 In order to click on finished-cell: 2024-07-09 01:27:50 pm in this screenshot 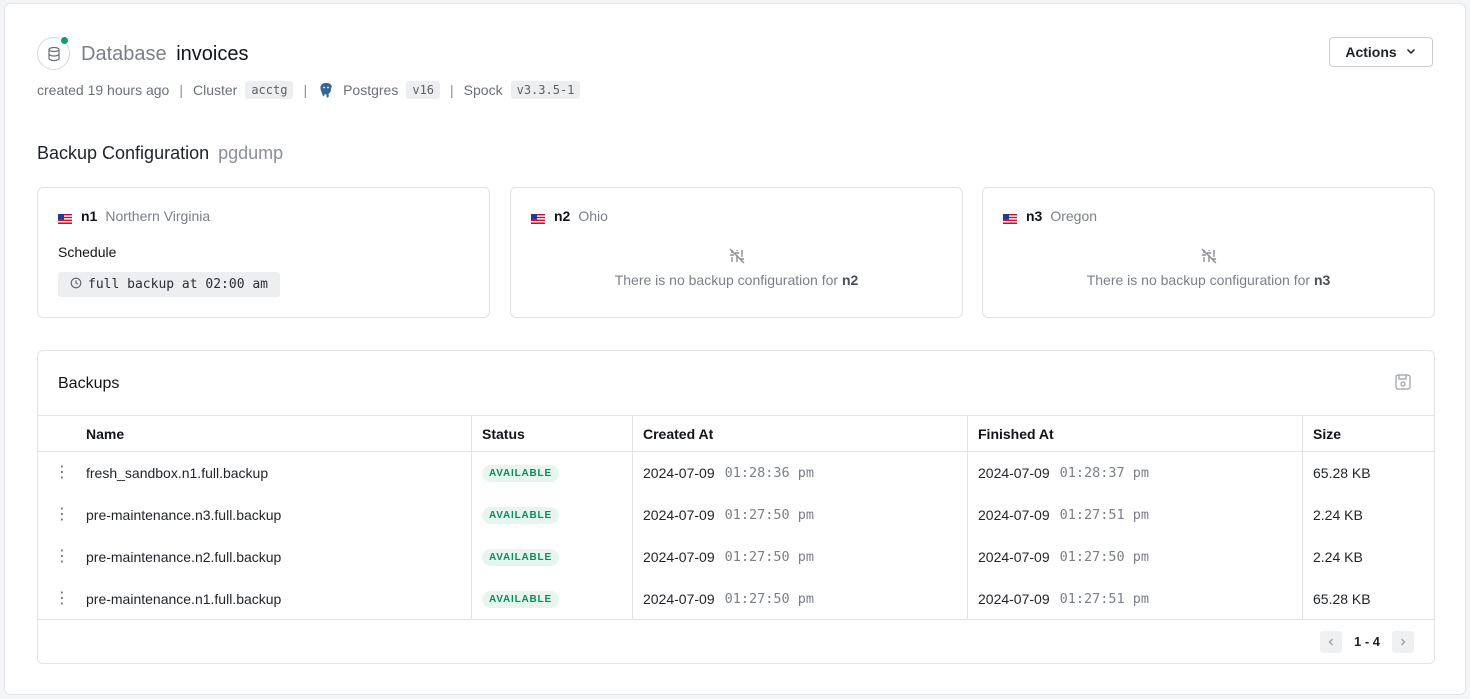, I will do `click(1135, 557)`.